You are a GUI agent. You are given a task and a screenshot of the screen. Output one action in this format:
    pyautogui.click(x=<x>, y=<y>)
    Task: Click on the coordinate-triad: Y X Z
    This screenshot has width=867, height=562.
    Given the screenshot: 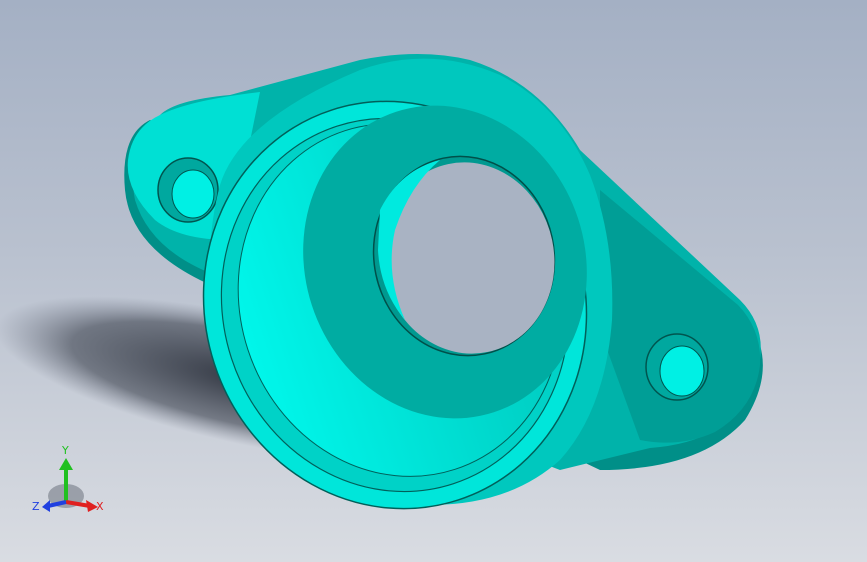 What is the action you would take?
    pyautogui.click(x=68, y=478)
    